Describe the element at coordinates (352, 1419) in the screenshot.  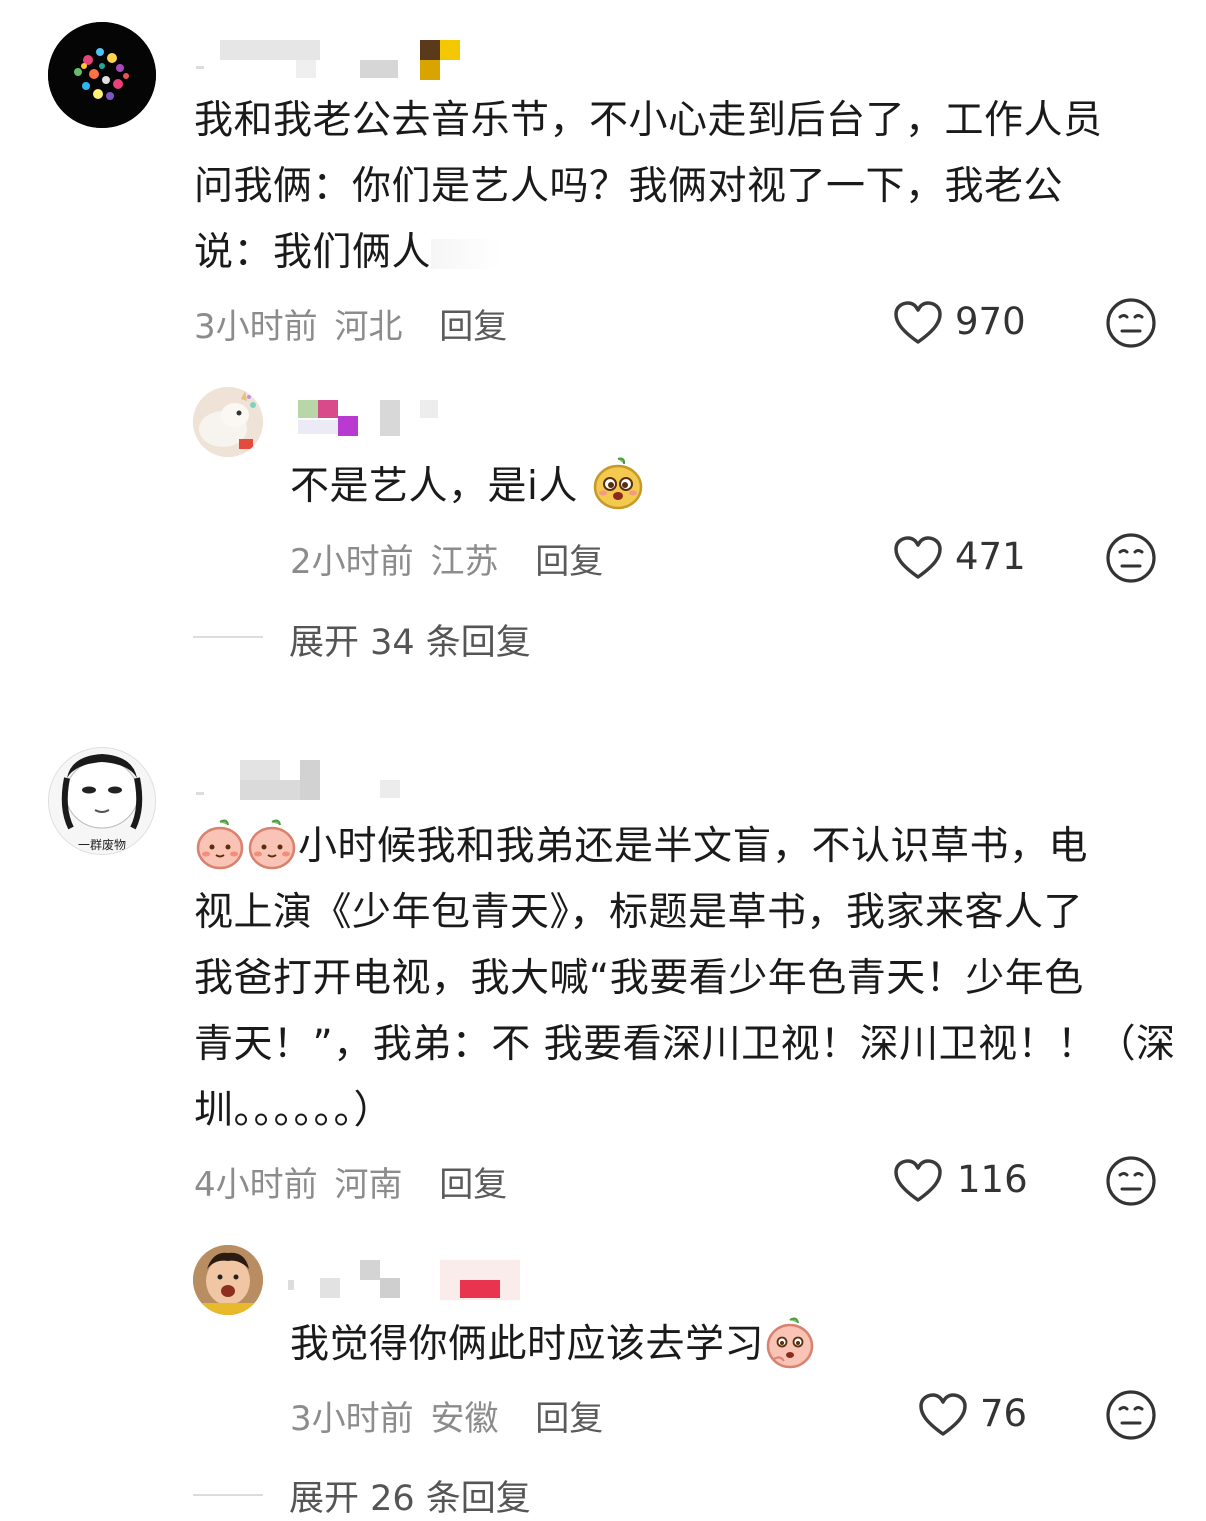
I see `reply-time: 3小时前` at that location.